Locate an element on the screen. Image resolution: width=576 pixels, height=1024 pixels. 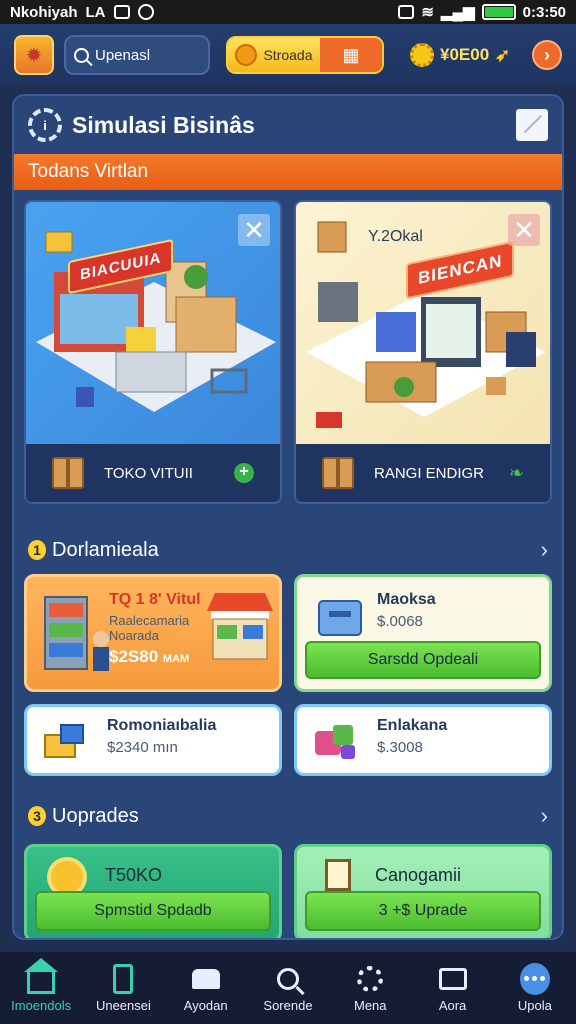
coin-label: Stroada is located at coordinates (288, 55).